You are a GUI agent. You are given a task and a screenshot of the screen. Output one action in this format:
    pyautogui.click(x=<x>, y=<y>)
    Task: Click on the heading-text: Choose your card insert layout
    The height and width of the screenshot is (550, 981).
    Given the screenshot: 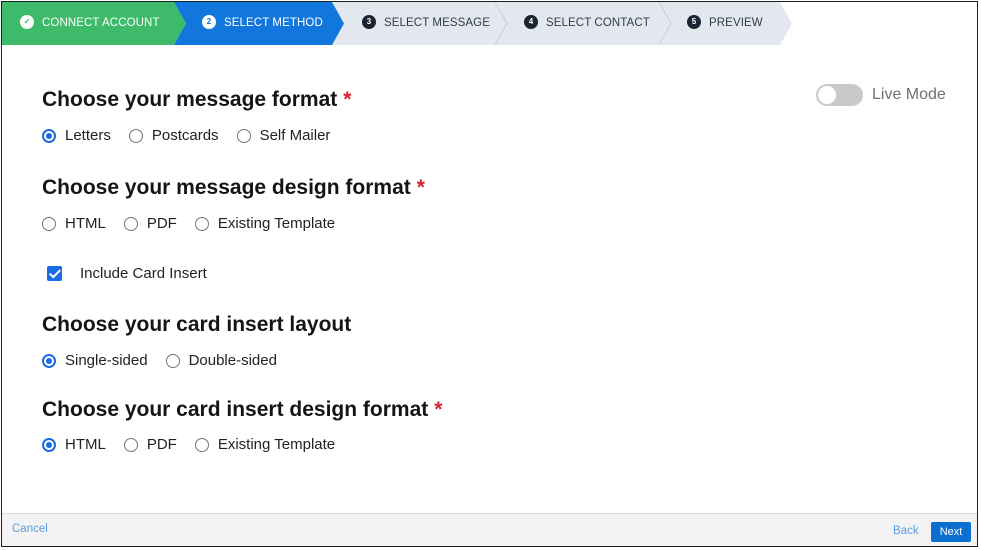 What is the action you would take?
    pyautogui.click(x=197, y=324)
    